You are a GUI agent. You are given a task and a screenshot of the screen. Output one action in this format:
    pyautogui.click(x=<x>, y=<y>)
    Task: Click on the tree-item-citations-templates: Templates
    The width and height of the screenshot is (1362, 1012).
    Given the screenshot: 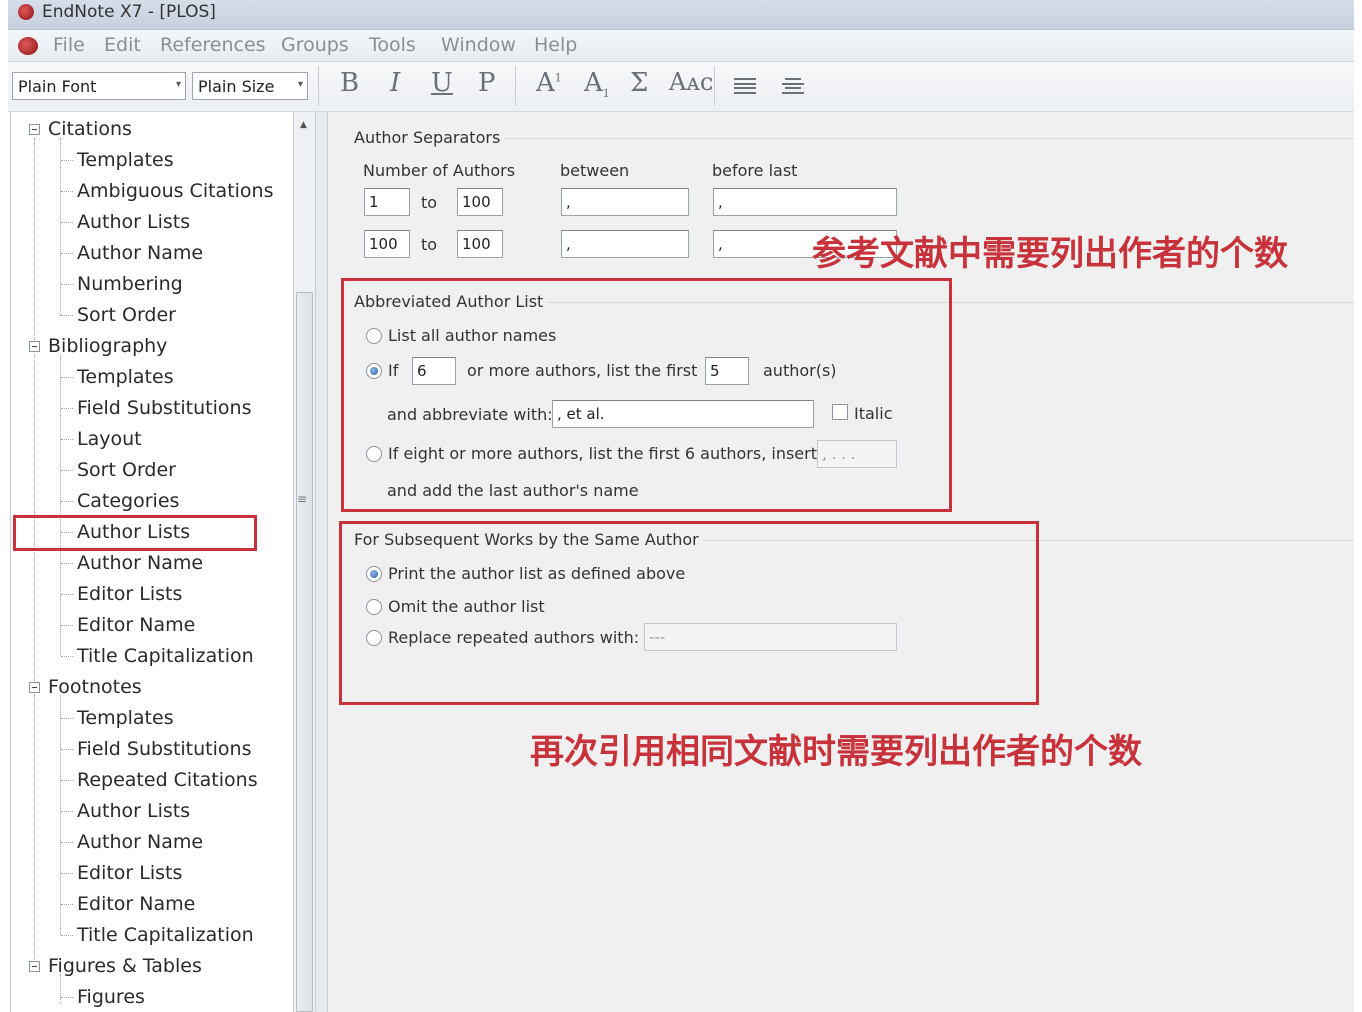 What is the action you would take?
    pyautogui.click(x=125, y=160)
    